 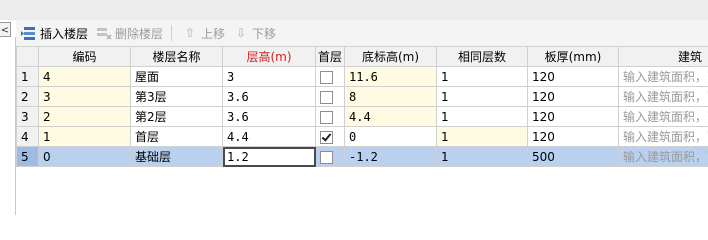 What do you see at coordinates (176, 136) in the screenshot?
I see `name-cell: 首层` at bounding box center [176, 136].